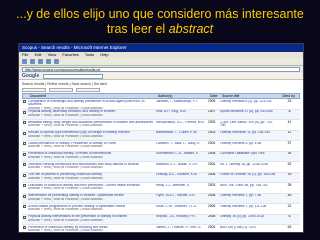 This screenshot has width=320, height=240. Describe the element at coordinates (289, 136) in the screenshot. I see `row-cited-by: 12` at that location.